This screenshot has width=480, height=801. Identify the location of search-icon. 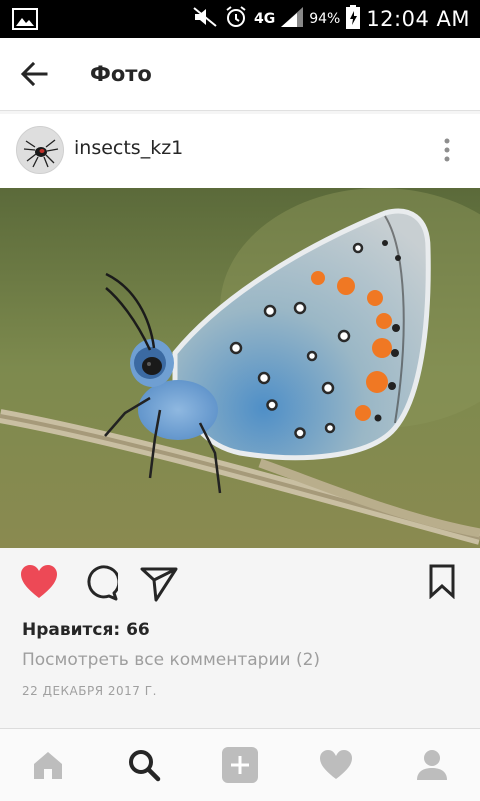
(145, 766).